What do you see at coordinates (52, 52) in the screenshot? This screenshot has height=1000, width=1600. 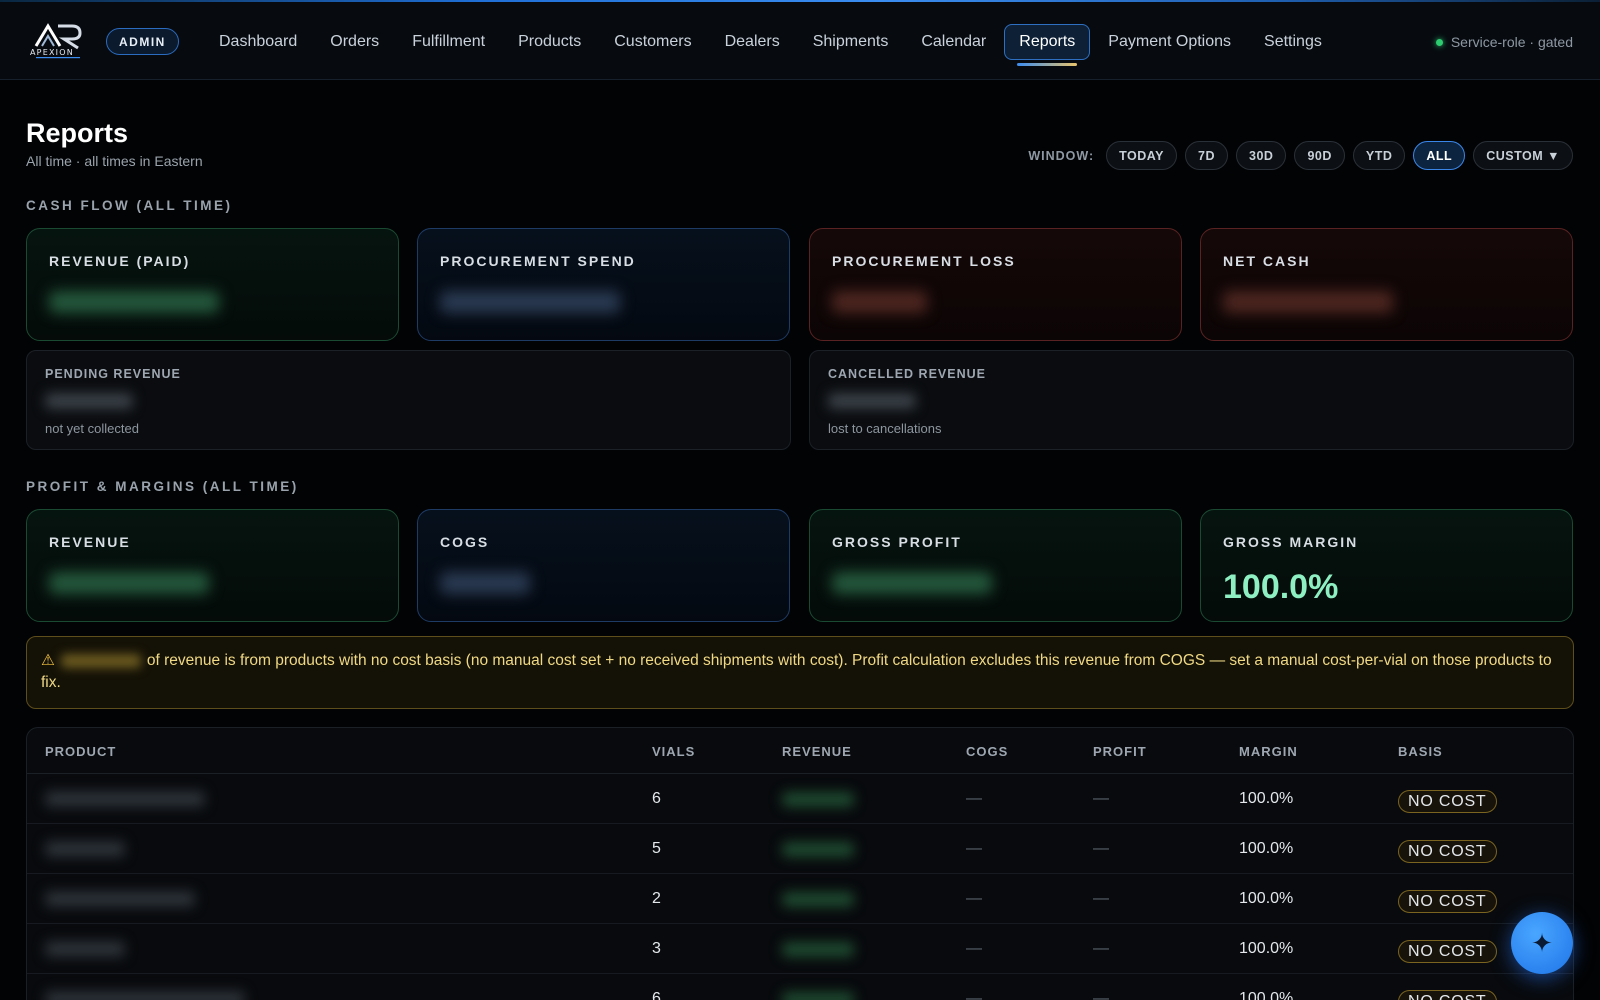 I see `svg-text: APEXION` at bounding box center [52, 52].